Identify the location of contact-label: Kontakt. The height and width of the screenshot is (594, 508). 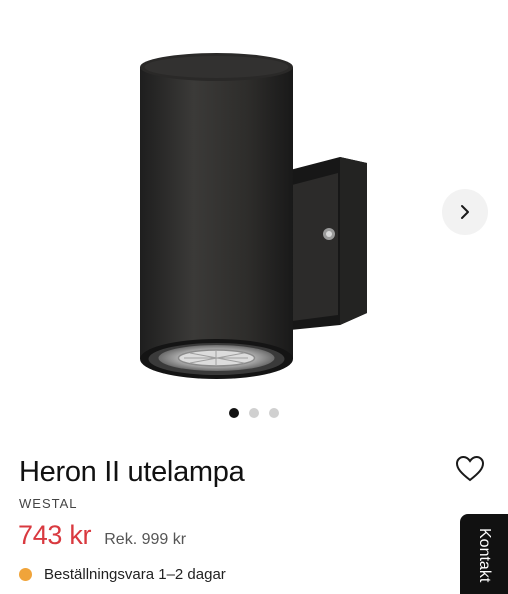
(484, 555).